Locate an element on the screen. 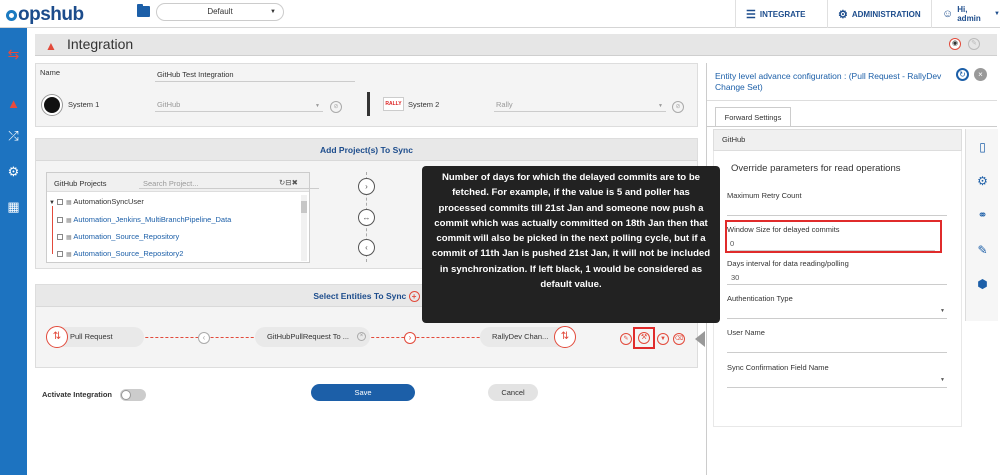 This screenshot has height=475, width=1000. trash-icon: ⌫ is located at coordinates (679, 339).